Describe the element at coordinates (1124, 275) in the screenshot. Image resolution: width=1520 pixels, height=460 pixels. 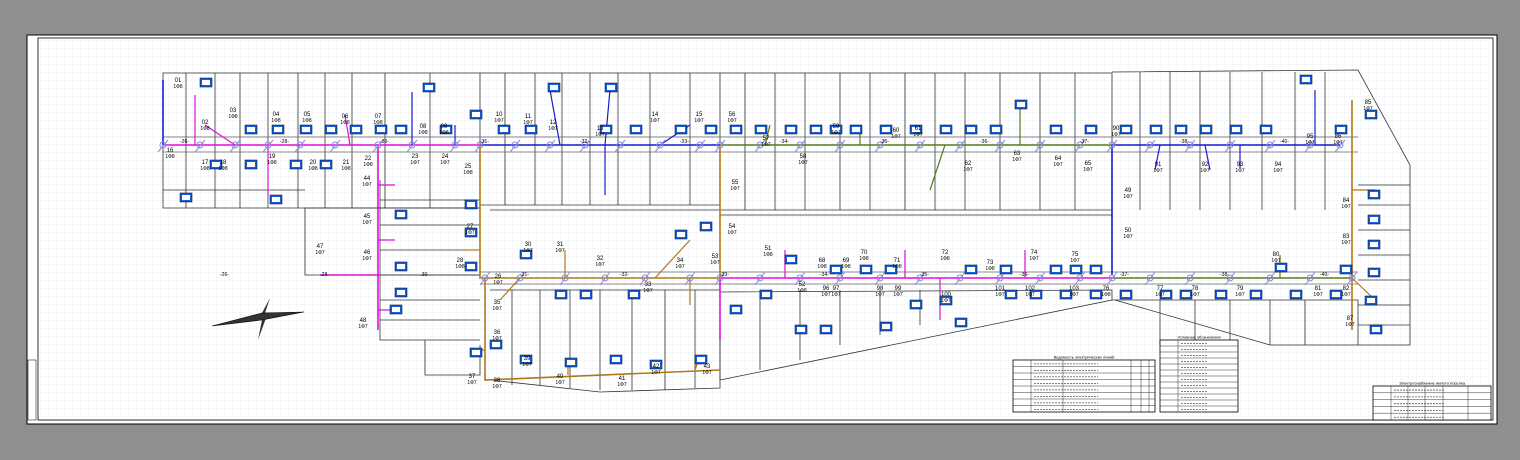
I see `span-label: -37-` at that location.